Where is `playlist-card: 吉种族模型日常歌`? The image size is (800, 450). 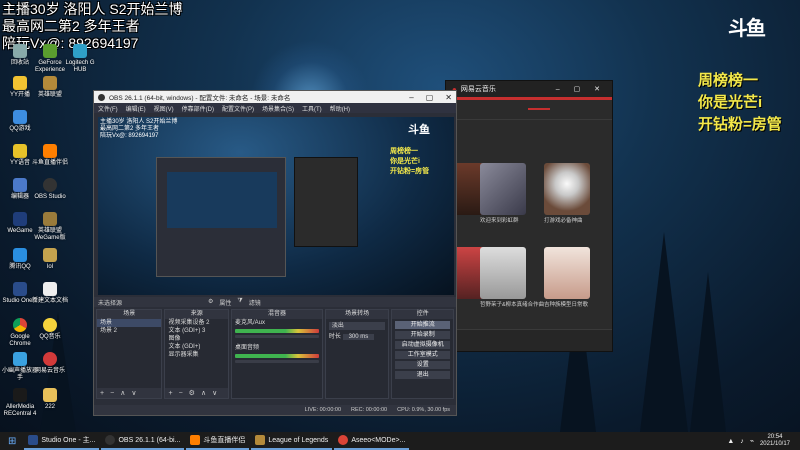 playlist-card: 吉种族模型日常歌 is located at coordinates (567, 278).